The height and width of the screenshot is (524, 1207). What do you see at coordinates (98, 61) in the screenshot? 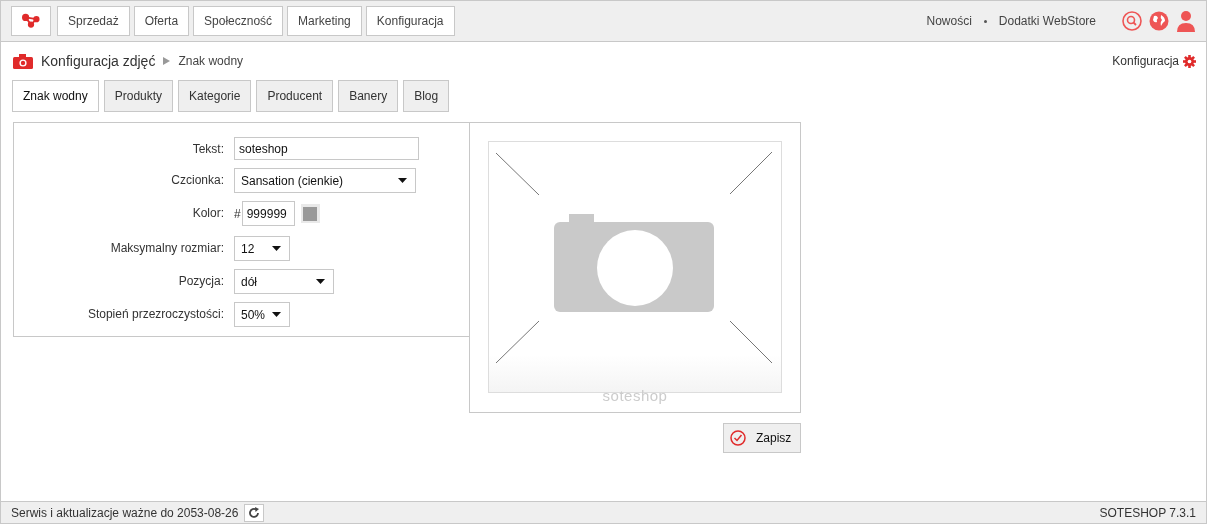
I see `breadcrumb-link: Konfiguracja zdjęć` at bounding box center [98, 61].